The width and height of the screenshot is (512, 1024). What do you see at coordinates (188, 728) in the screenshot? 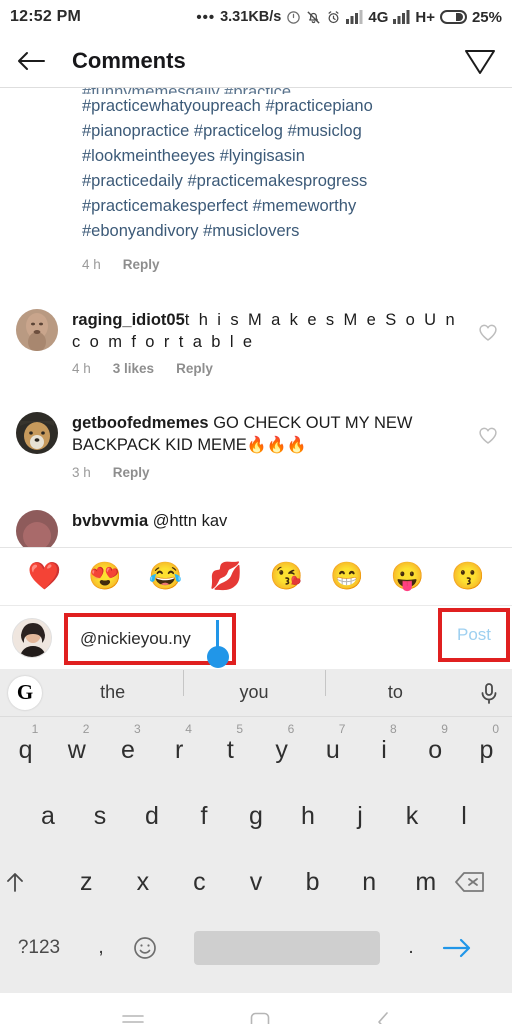
I see `key-num-4: 4` at bounding box center [188, 728].